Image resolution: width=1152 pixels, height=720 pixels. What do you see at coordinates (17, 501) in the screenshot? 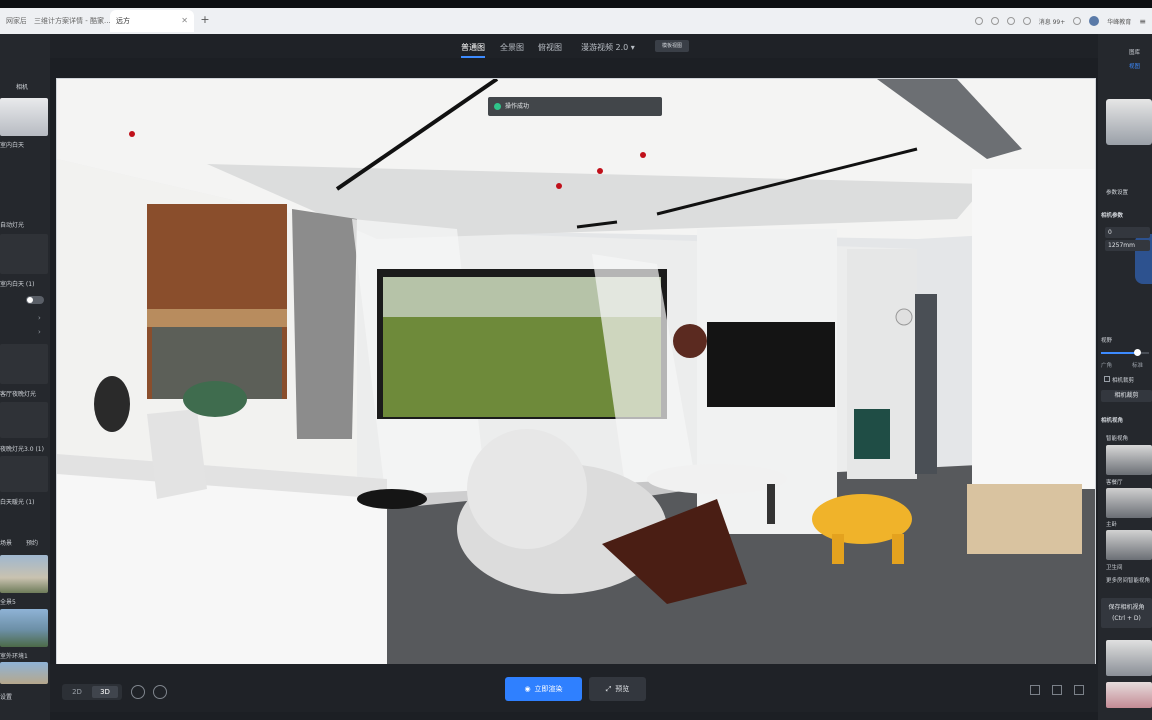
I see `sidebar-item-label: 白天暖光 (1)` at bounding box center [17, 501].